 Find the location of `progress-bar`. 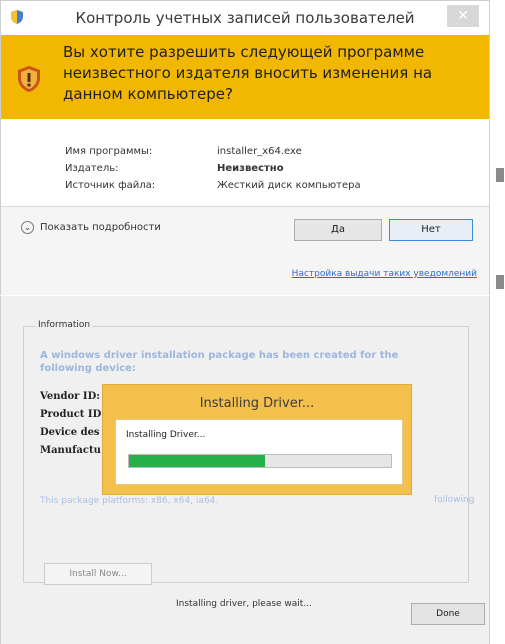

progress-bar is located at coordinates (260, 461).